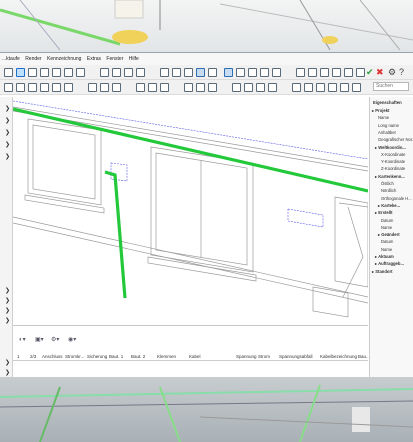  Describe the element at coordinates (338, 356) in the screenshot. I see `col-header: Kabelbezeichnung` at that location.